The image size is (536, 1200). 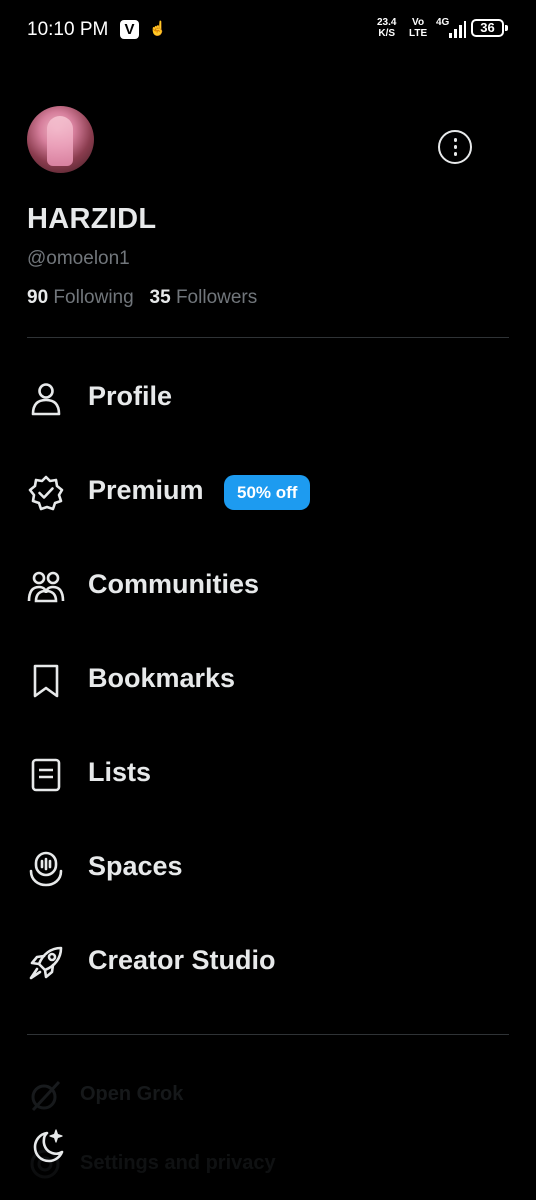 I want to click on network-speed: 23.4 K/S, so click(x=386, y=28).